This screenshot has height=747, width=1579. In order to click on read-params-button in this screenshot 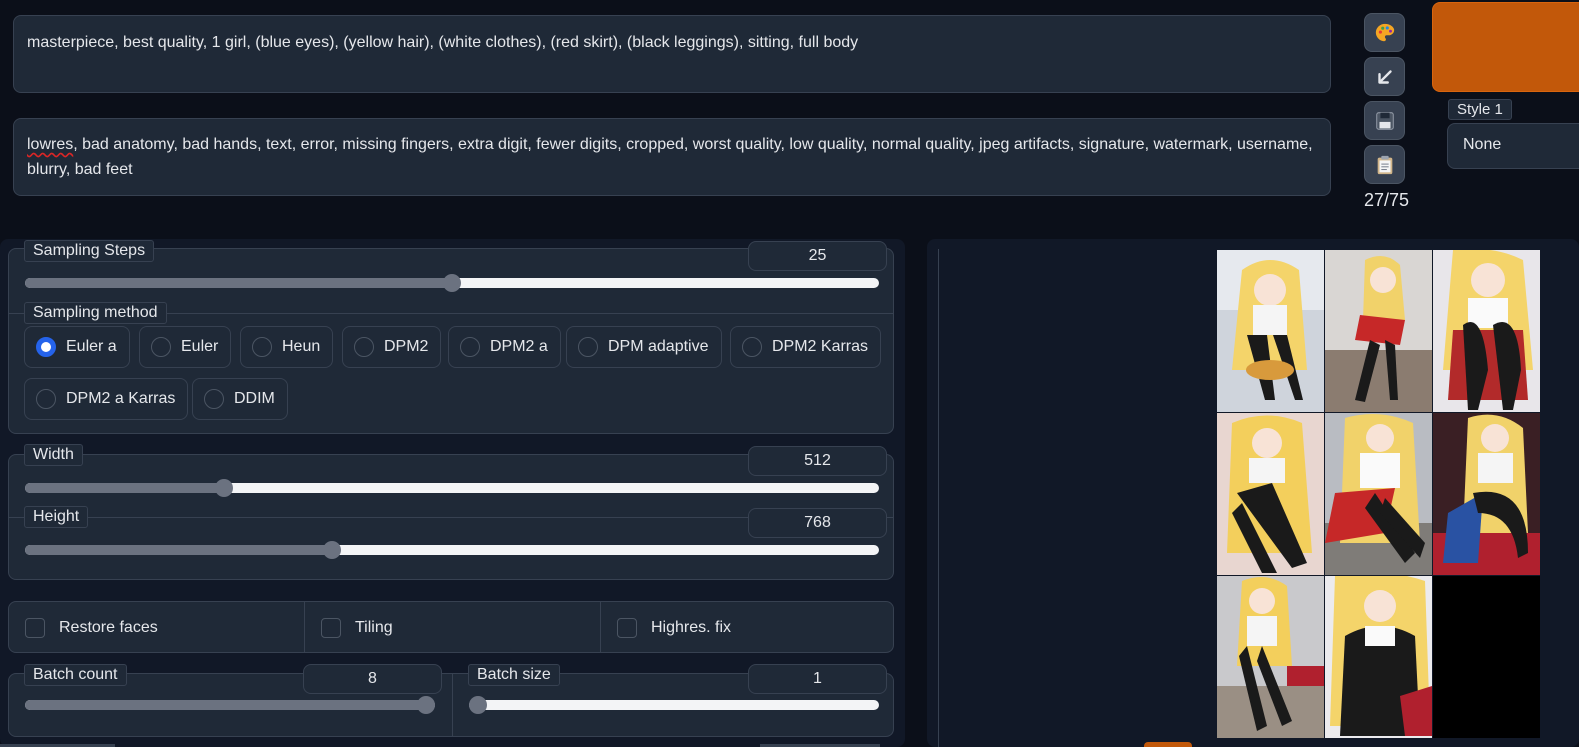, I will do `click(1384, 76)`.